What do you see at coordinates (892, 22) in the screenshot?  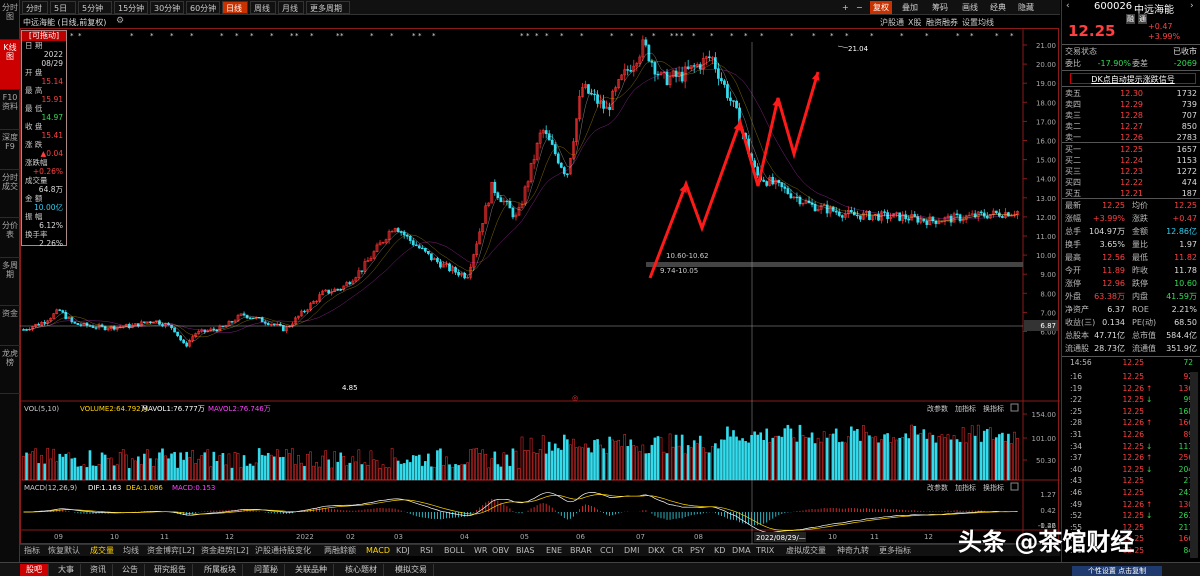 I see `subheader-link-0: 沪股通` at bounding box center [892, 22].